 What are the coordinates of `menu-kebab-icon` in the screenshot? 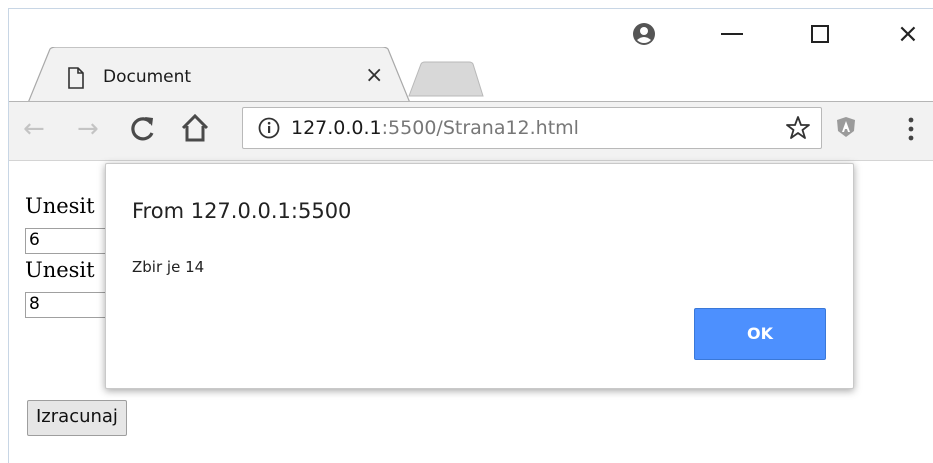 It's located at (911, 129).